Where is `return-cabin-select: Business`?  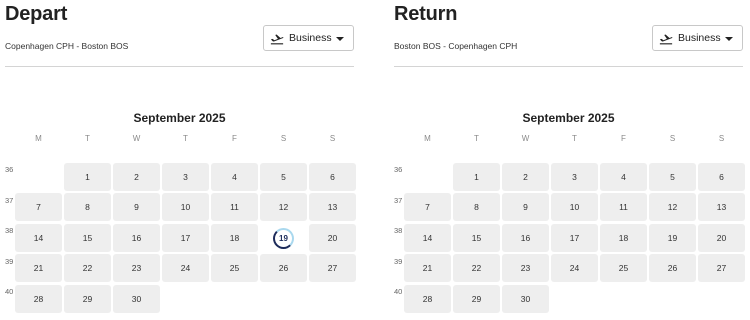 return-cabin-select: Business is located at coordinates (697, 38).